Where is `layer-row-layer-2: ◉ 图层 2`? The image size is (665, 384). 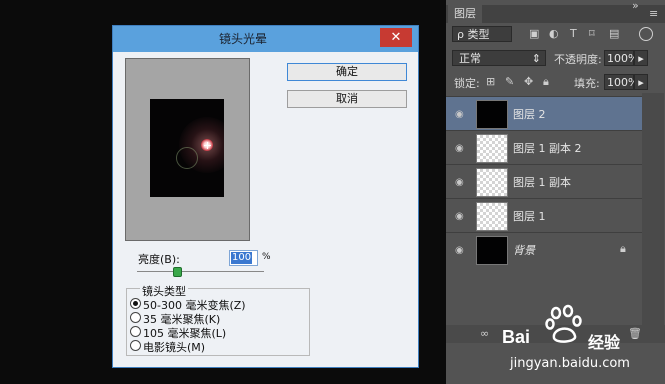
layer-row-layer-2: ◉ 图层 2 is located at coordinates (544, 113).